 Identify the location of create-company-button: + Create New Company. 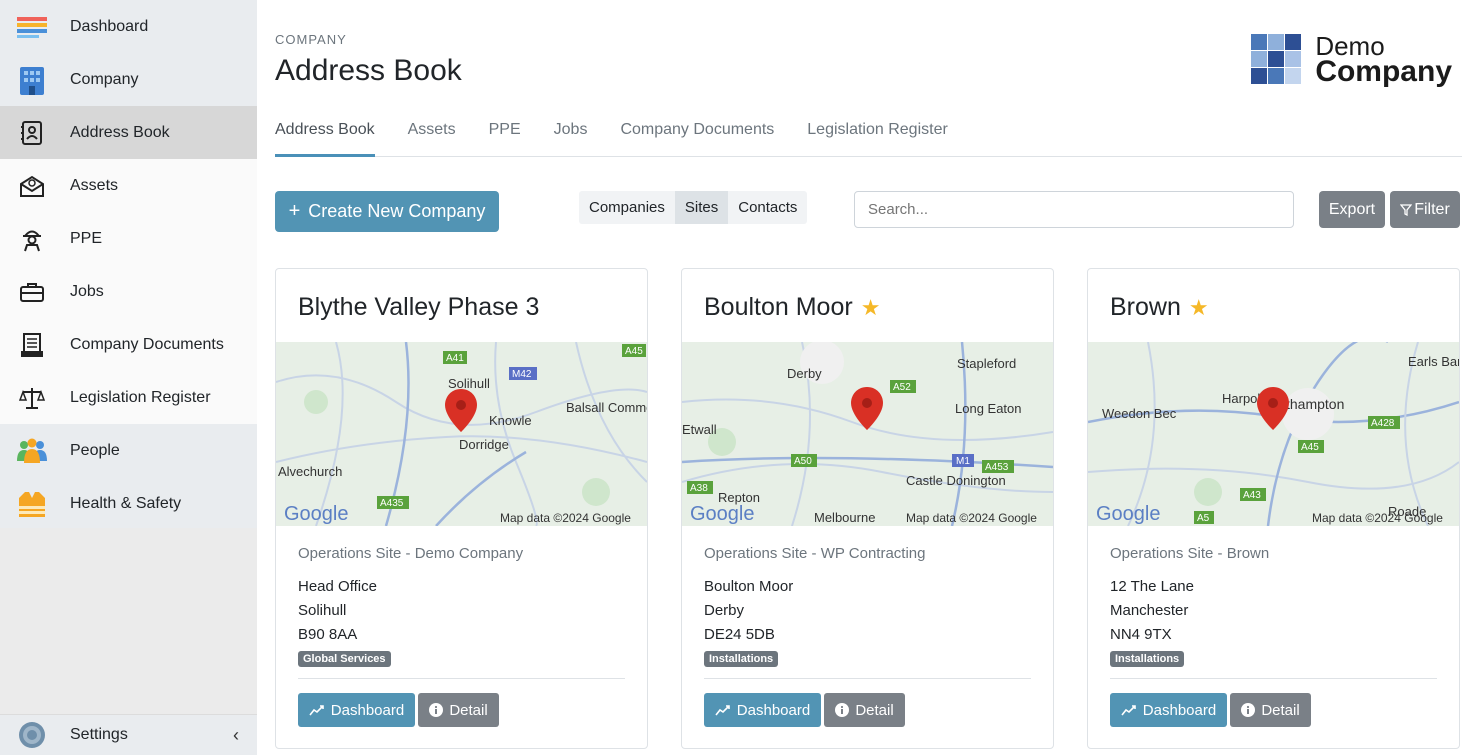
(387, 211).